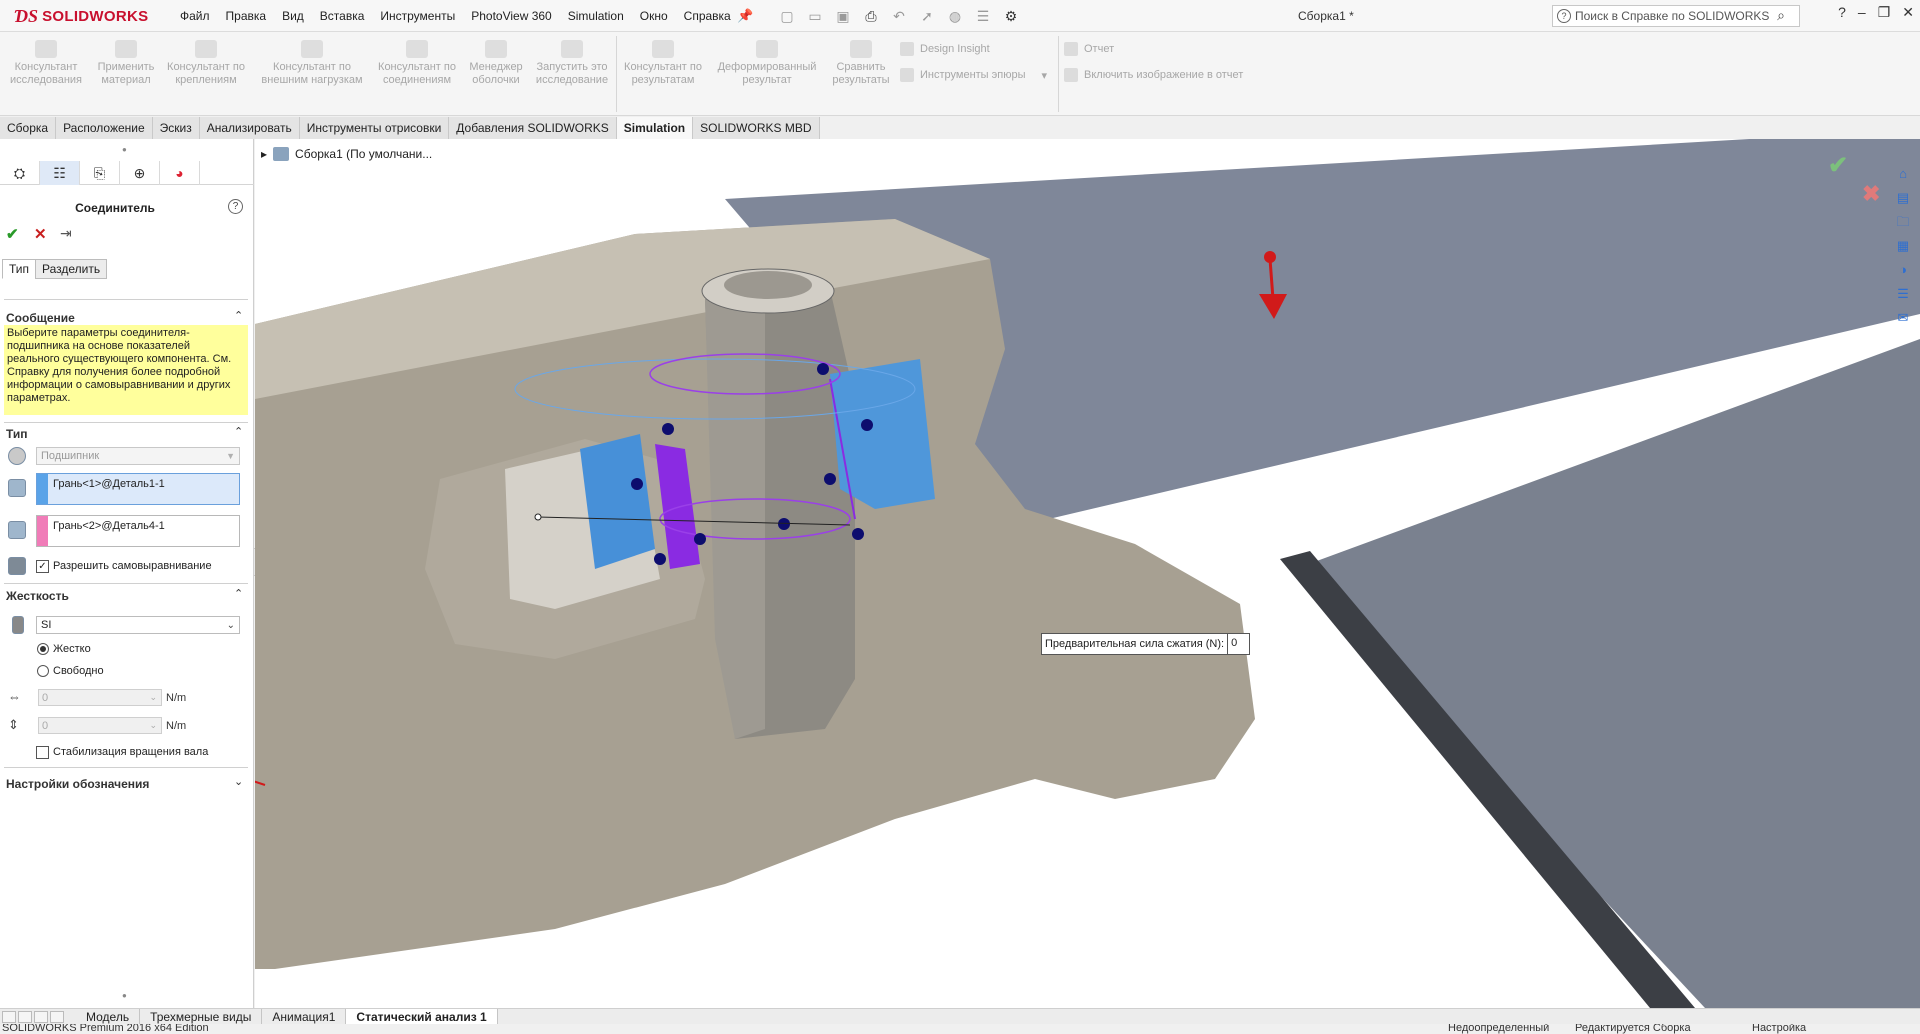 Image resolution: width=1920 pixels, height=1034 pixels. What do you see at coordinates (787, 16) in the screenshot?
I see `new-document-icon: ▢` at bounding box center [787, 16].